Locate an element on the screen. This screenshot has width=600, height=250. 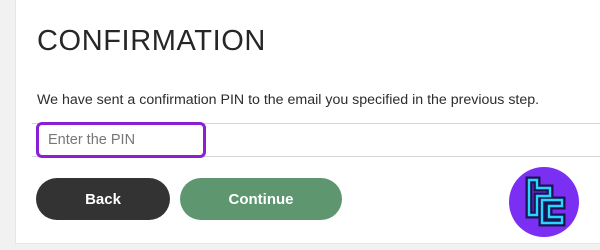
pin-input is located at coordinates (121, 140).